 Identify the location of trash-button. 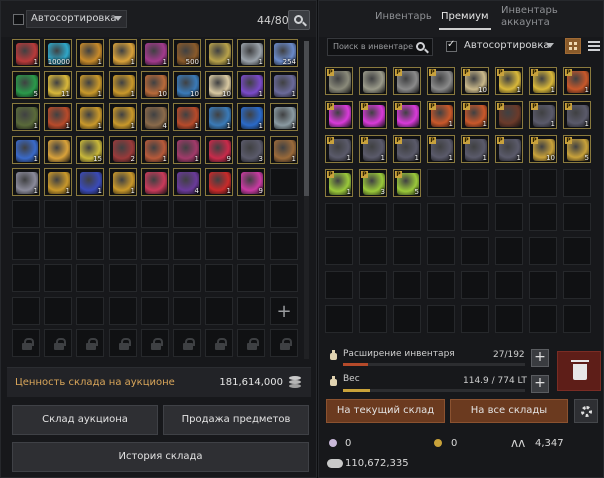
(579, 371).